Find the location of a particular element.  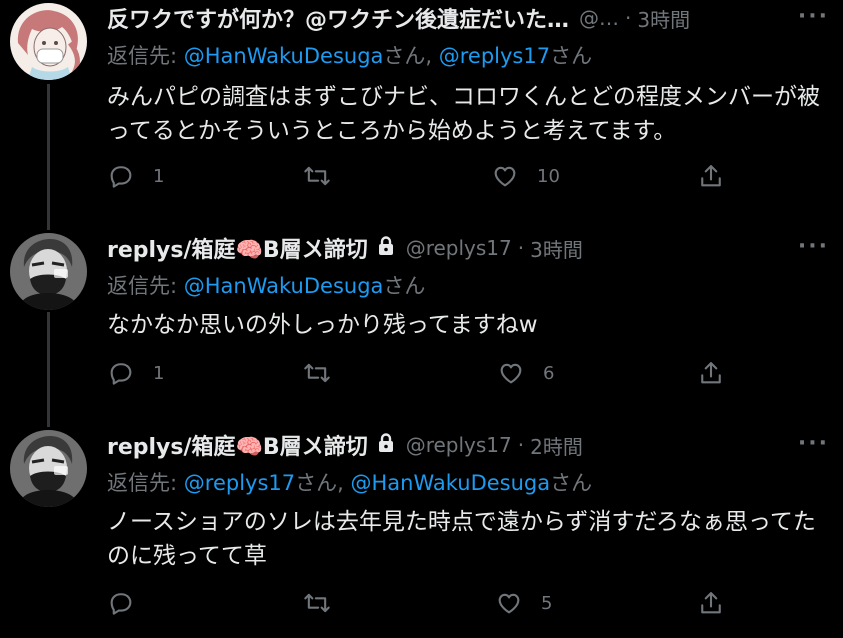

reply-button is located at coordinates (130, 603).